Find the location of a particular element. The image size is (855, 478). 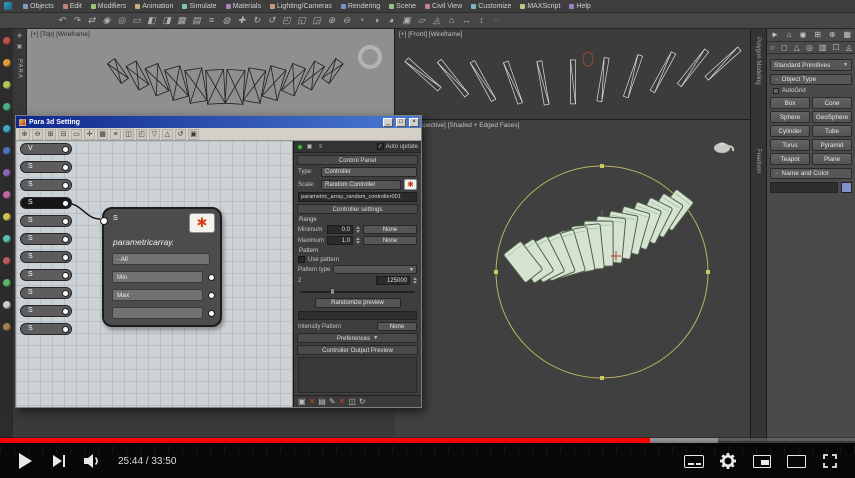

panel-icon: ◫ is located at coordinates (352, 401).